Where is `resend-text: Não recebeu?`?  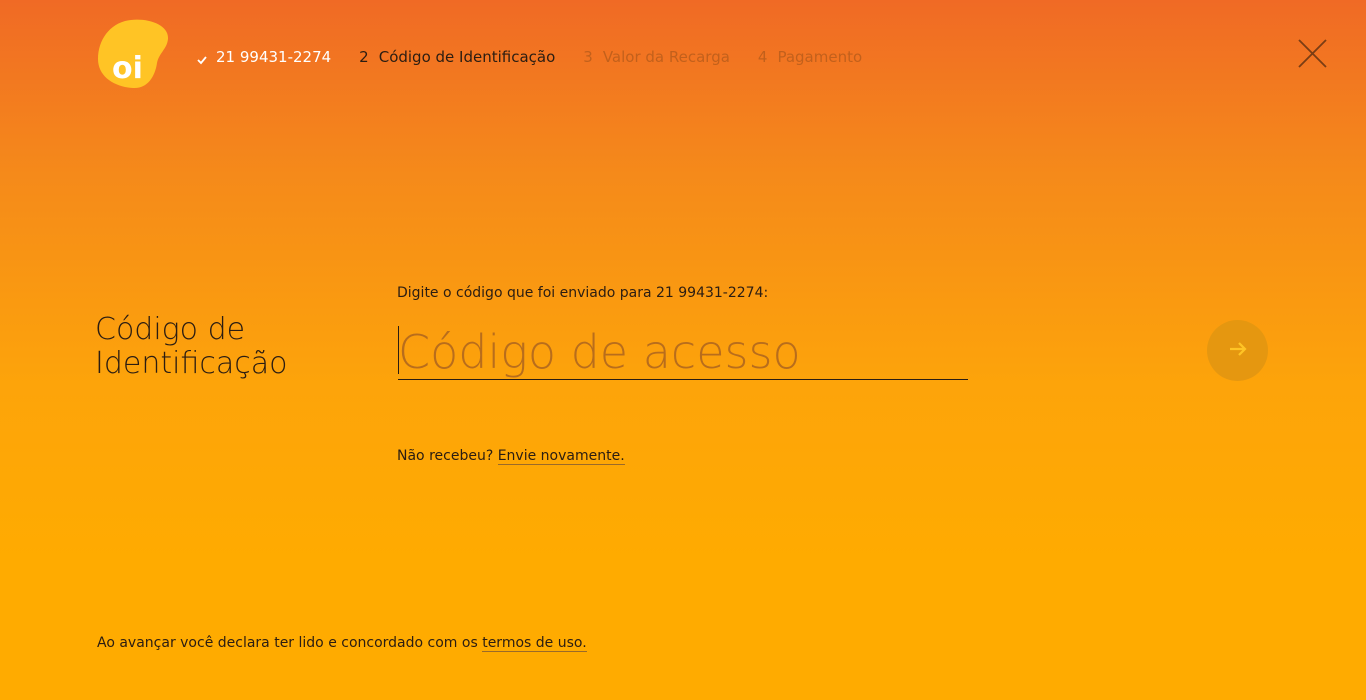 resend-text: Não recebeu? is located at coordinates (445, 456).